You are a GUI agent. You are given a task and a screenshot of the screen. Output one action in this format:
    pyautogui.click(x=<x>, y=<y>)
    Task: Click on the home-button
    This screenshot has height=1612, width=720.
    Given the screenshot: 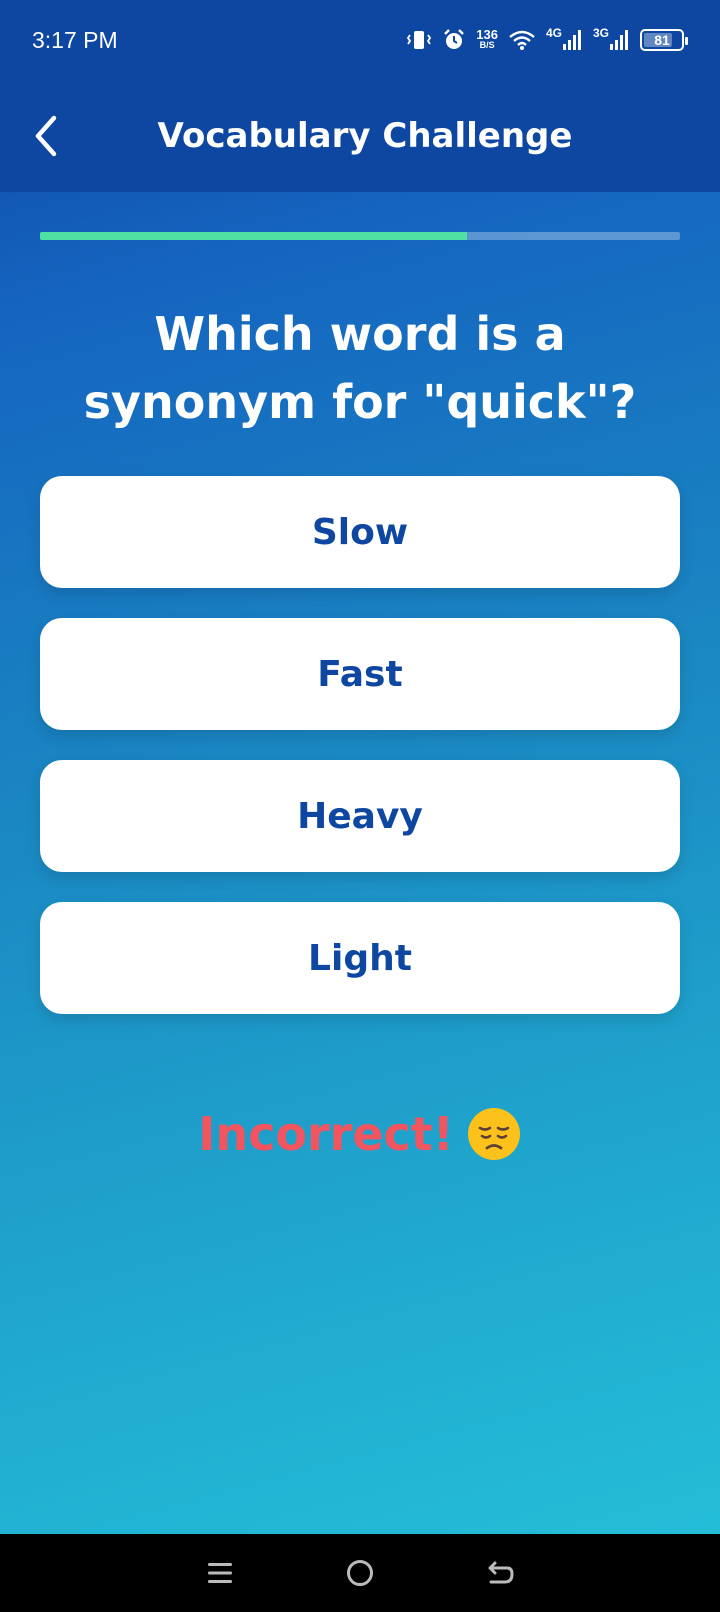 What is the action you would take?
    pyautogui.click(x=360, y=1573)
    